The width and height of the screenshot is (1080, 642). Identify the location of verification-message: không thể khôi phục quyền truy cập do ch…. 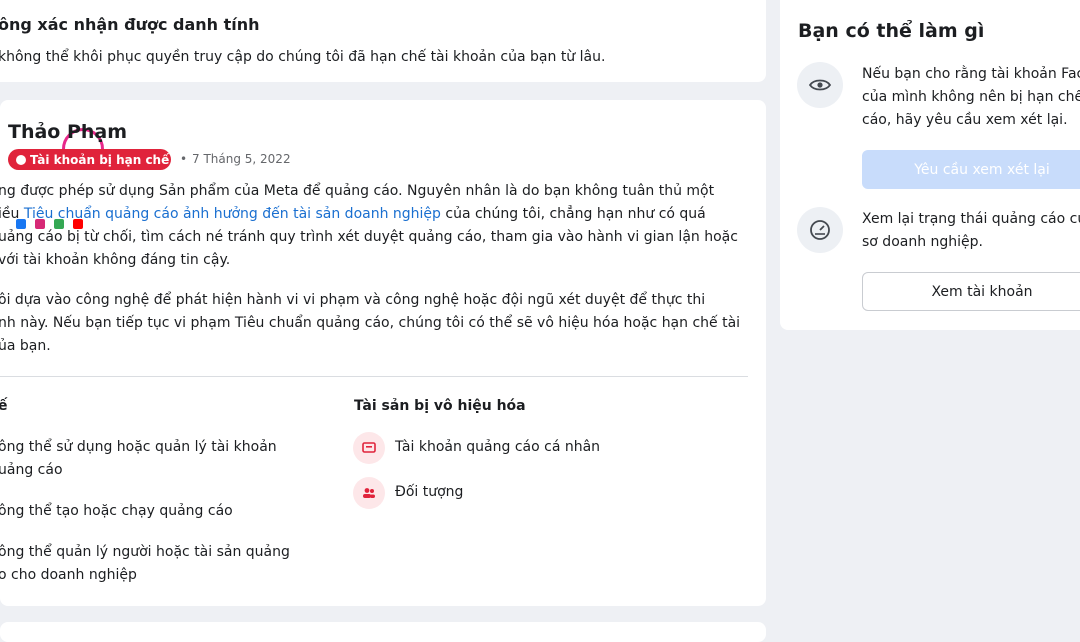
(303, 57).